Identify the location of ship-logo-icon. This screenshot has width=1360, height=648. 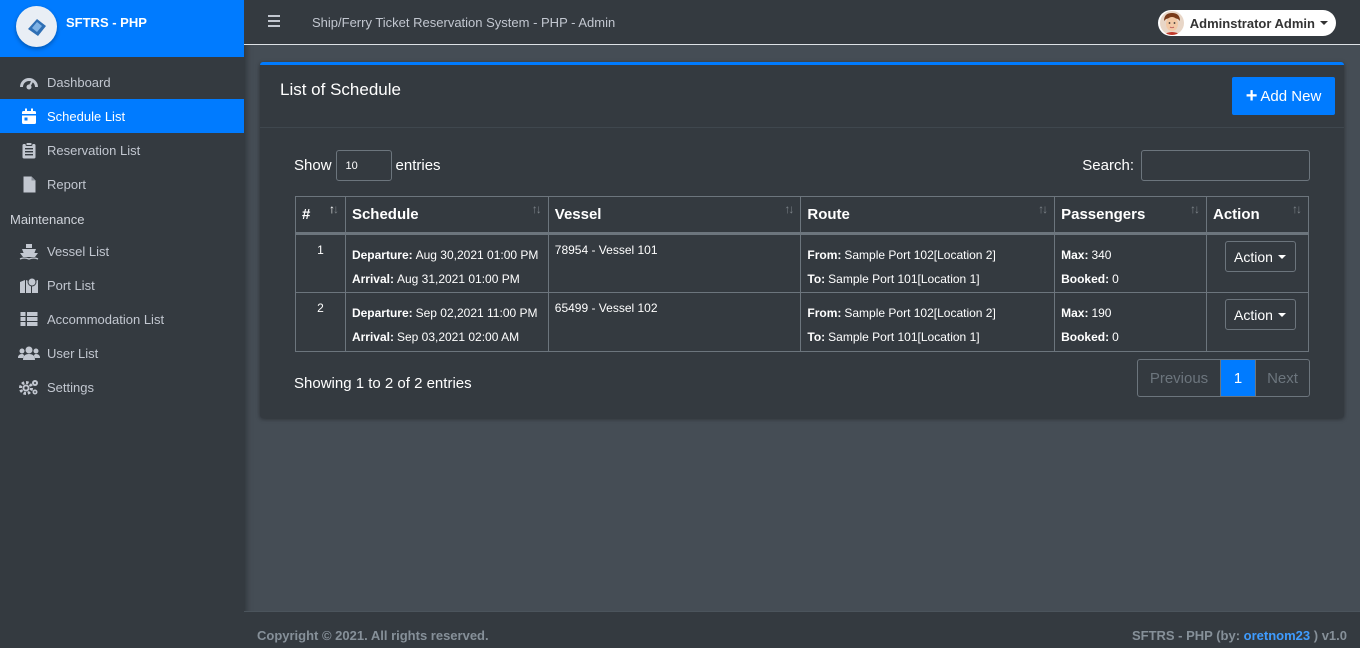
(36, 26).